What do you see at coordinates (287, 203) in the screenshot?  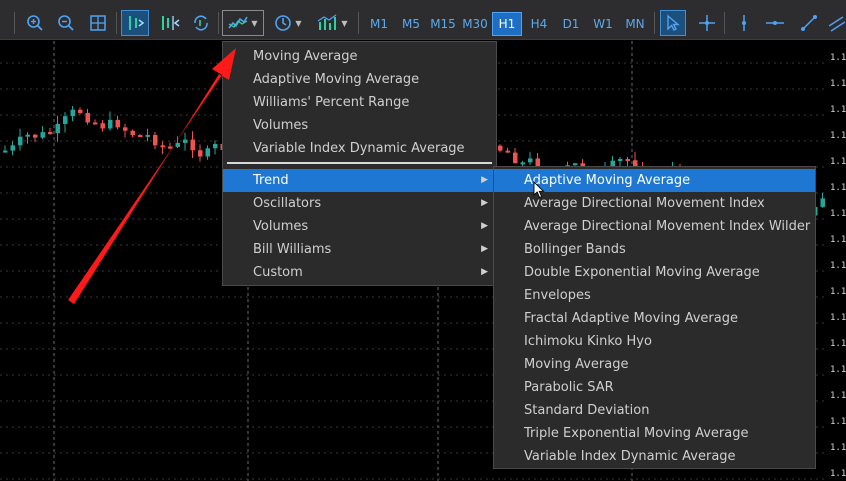 I see `menu-item-label: Oscillators` at bounding box center [287, 203].